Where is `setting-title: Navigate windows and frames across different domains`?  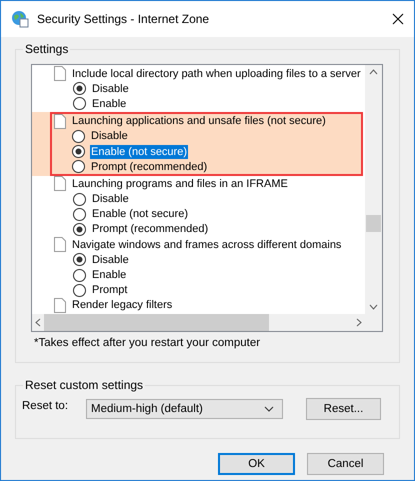 setting-title: Navigate windows and frames across different domains is located at coordinates (206, 245).